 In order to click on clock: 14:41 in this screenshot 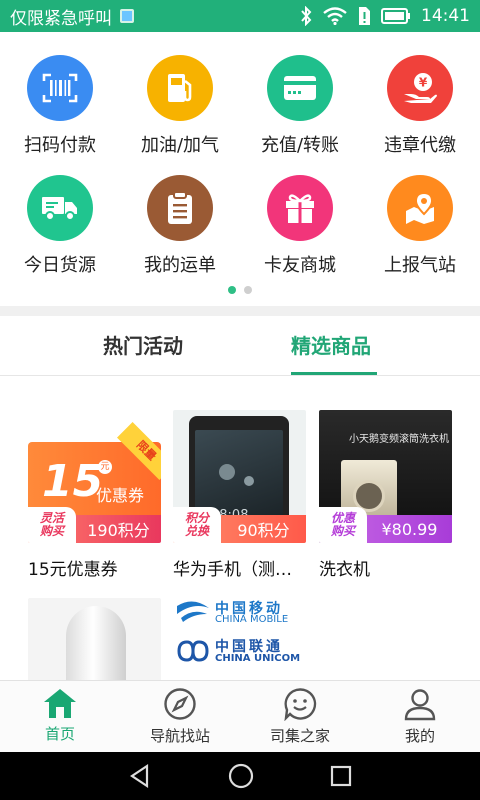, I will do `click(445, 16)`.